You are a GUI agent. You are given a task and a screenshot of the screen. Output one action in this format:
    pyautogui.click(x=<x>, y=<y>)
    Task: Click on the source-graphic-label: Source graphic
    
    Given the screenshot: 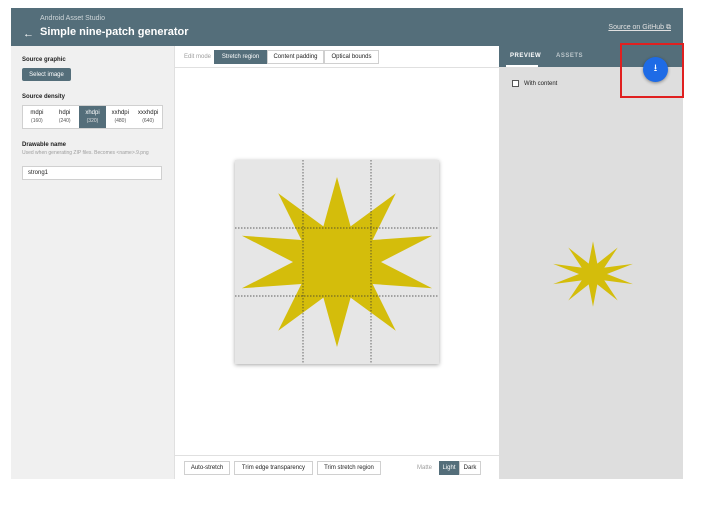 What is the action you would take?
    pyautogui.click(x=44, y=60)
    